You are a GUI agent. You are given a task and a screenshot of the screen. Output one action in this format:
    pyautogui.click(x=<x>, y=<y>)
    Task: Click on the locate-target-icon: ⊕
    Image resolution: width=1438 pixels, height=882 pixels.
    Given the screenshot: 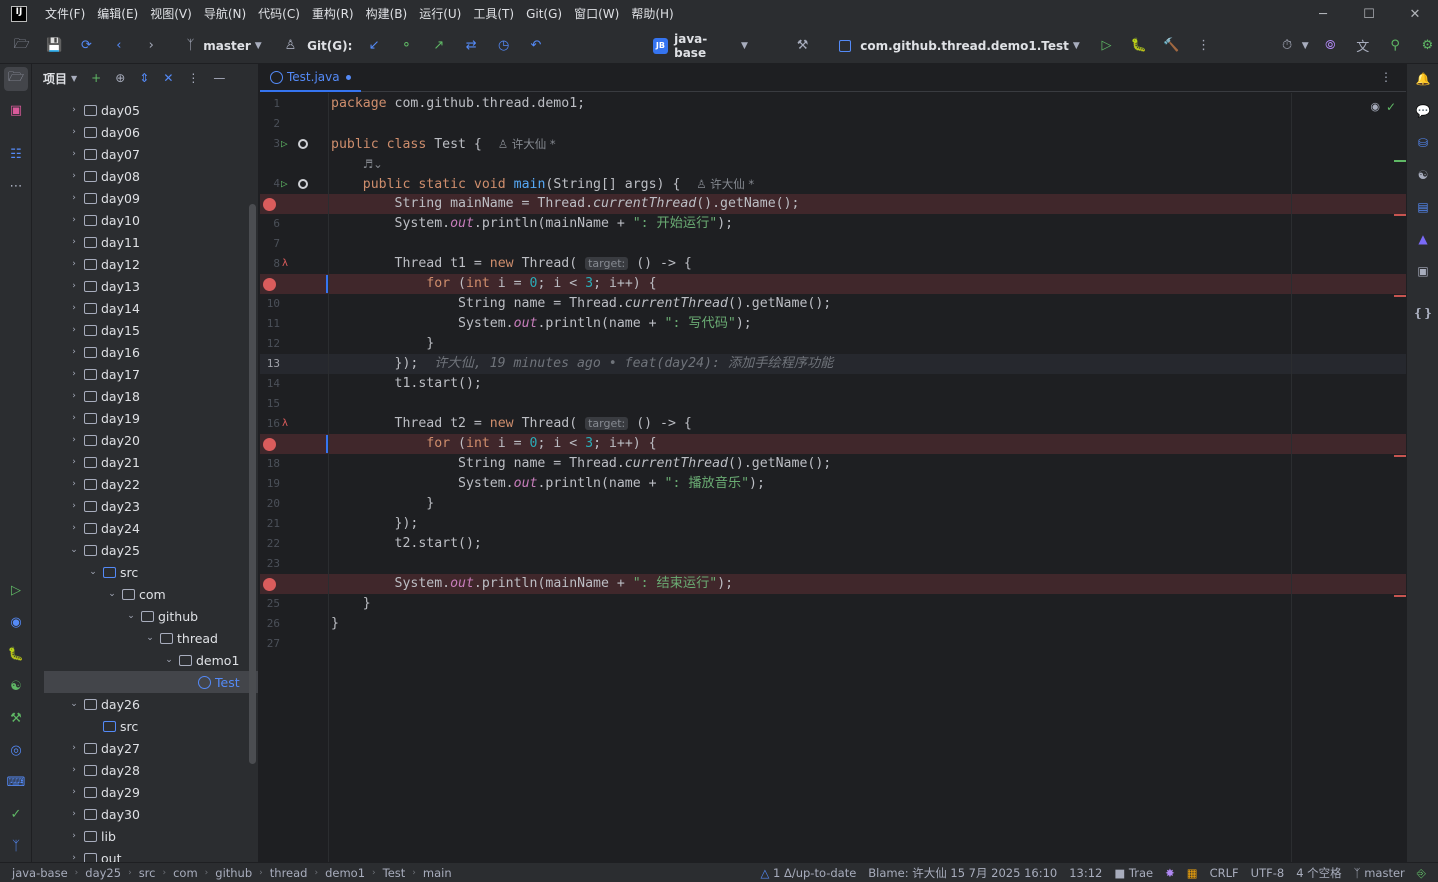 What is the action you would take?
    pyautogui.click(x=120, y=78)
    